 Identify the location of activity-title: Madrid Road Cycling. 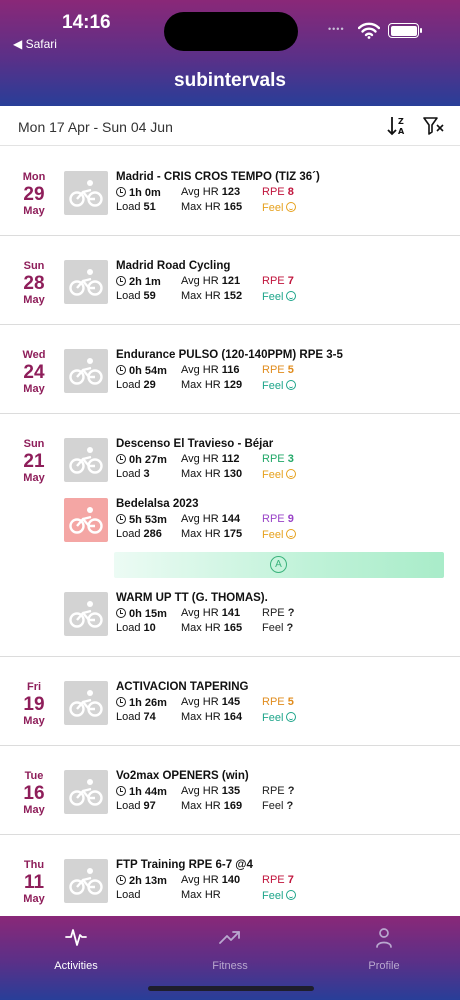
(173, 266).